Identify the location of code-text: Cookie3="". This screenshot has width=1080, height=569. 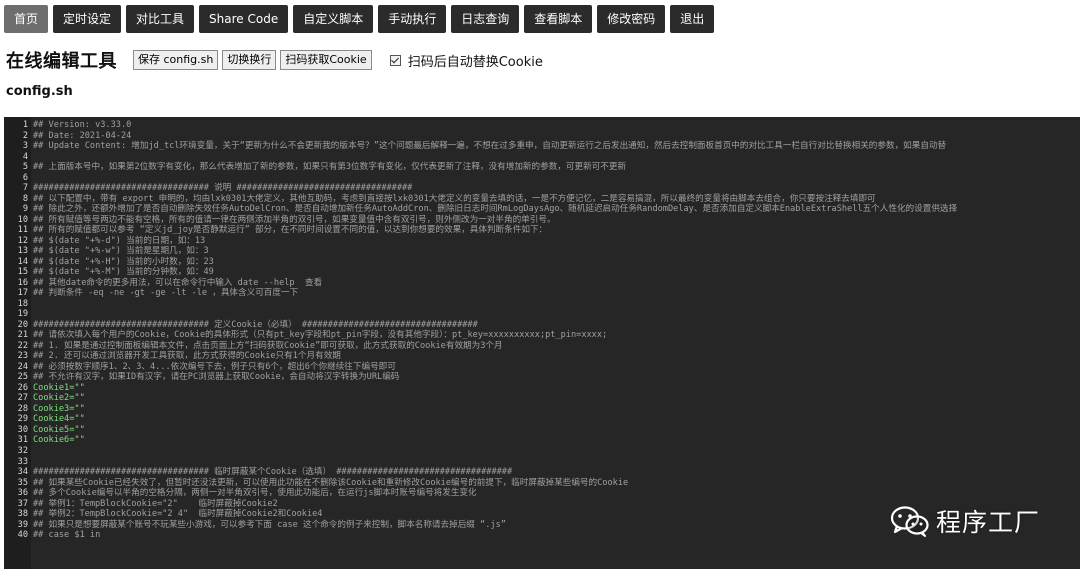
(58, 409).